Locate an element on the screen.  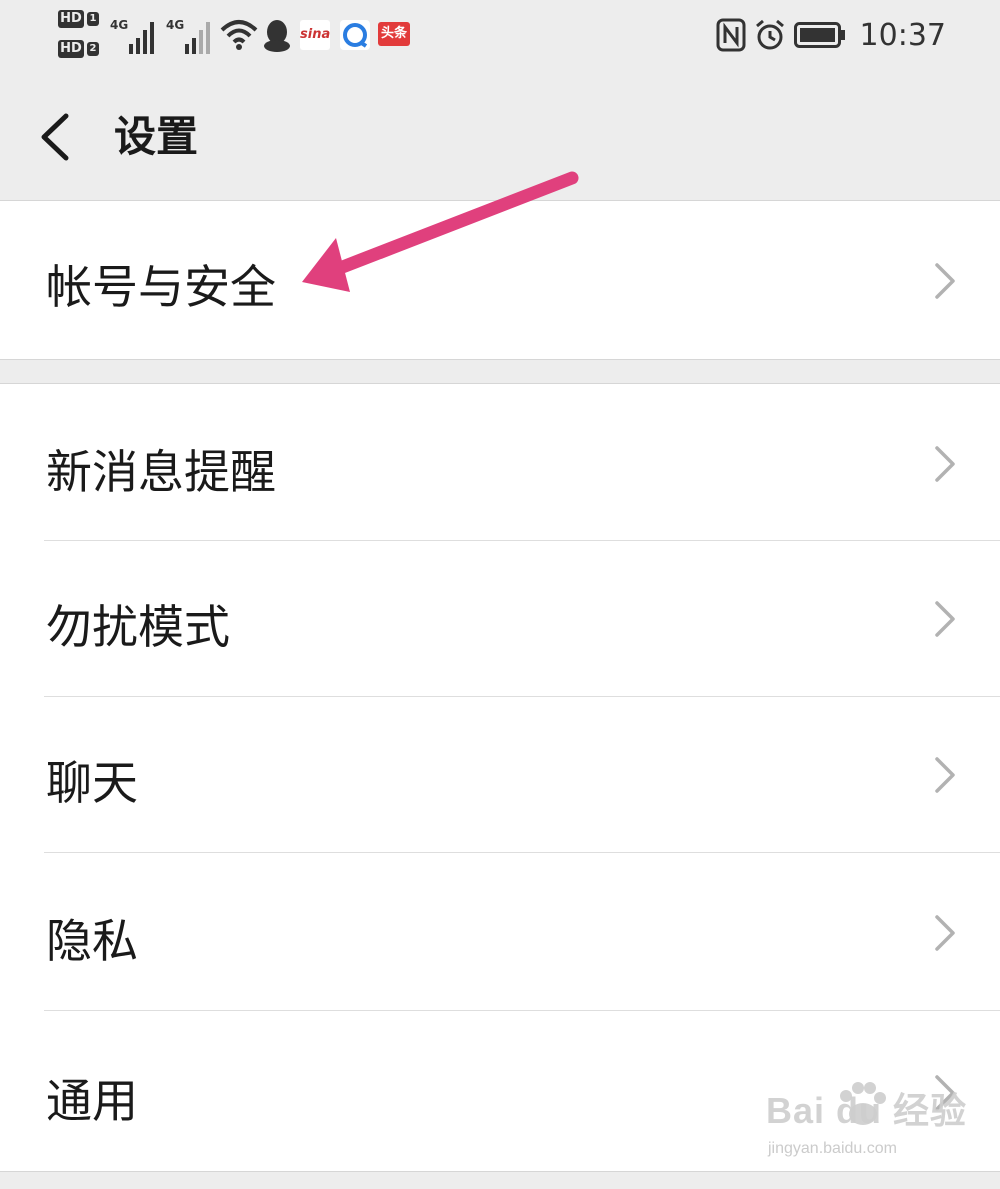
settings-group-account: 帐号与安全 is located at coordinates (500, 280).